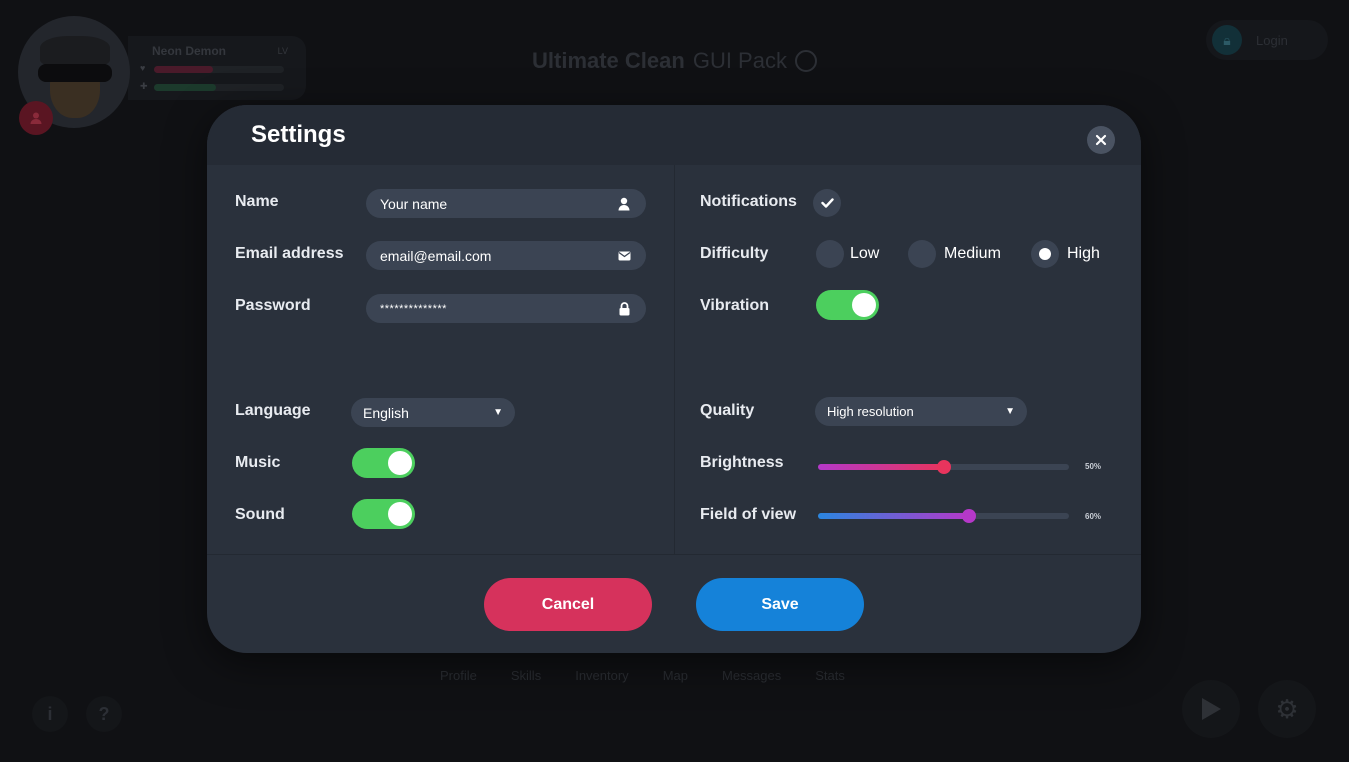 The width and height of the screenshot is (1349, 762). What do you see at coordinates (1093, 466) in the screenshot?
I see `brightness-value: 50%` at bounding box center [1093, 466].